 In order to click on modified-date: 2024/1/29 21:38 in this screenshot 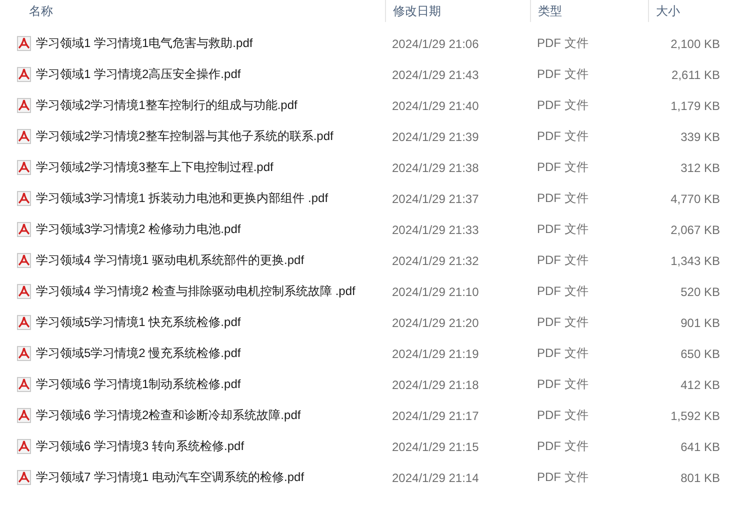, I will do `click(435, 167)`.